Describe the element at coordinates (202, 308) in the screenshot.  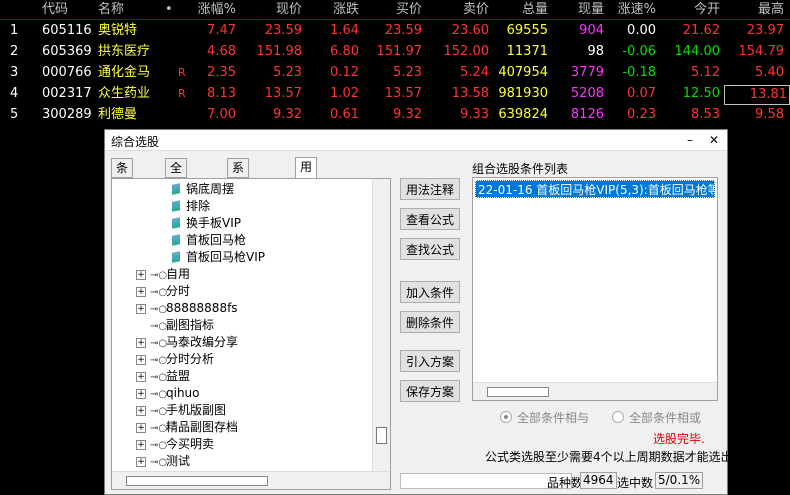
I see `tree-group-label: 88888888fs` at that location.